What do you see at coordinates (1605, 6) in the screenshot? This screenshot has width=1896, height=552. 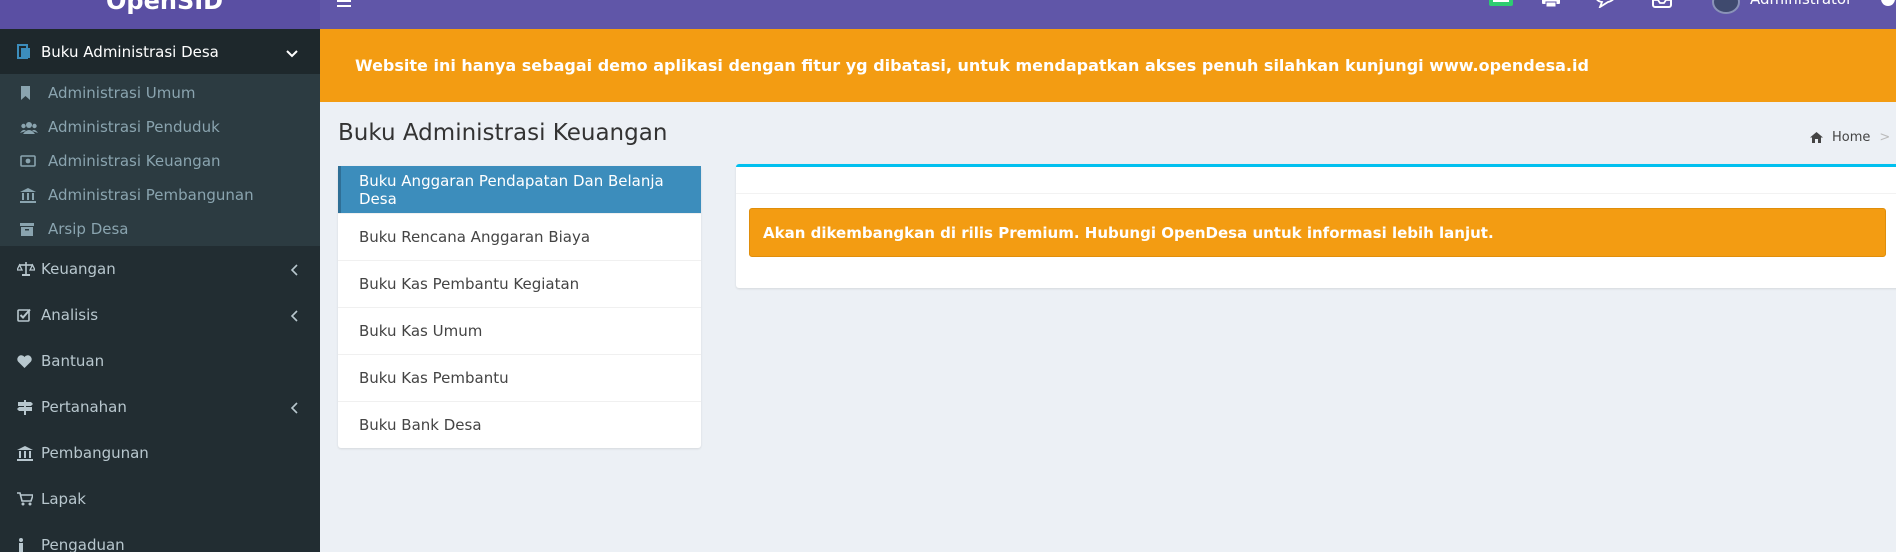 I see `chat-icon` at bounding box center [1605, 6].